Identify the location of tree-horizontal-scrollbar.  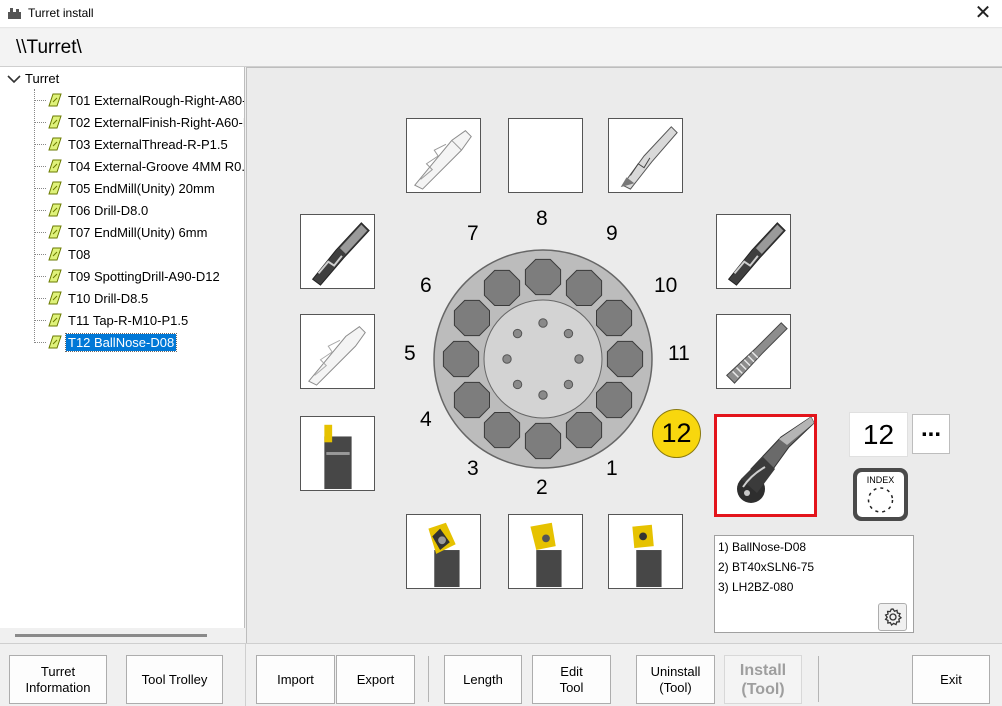
(122, 635).